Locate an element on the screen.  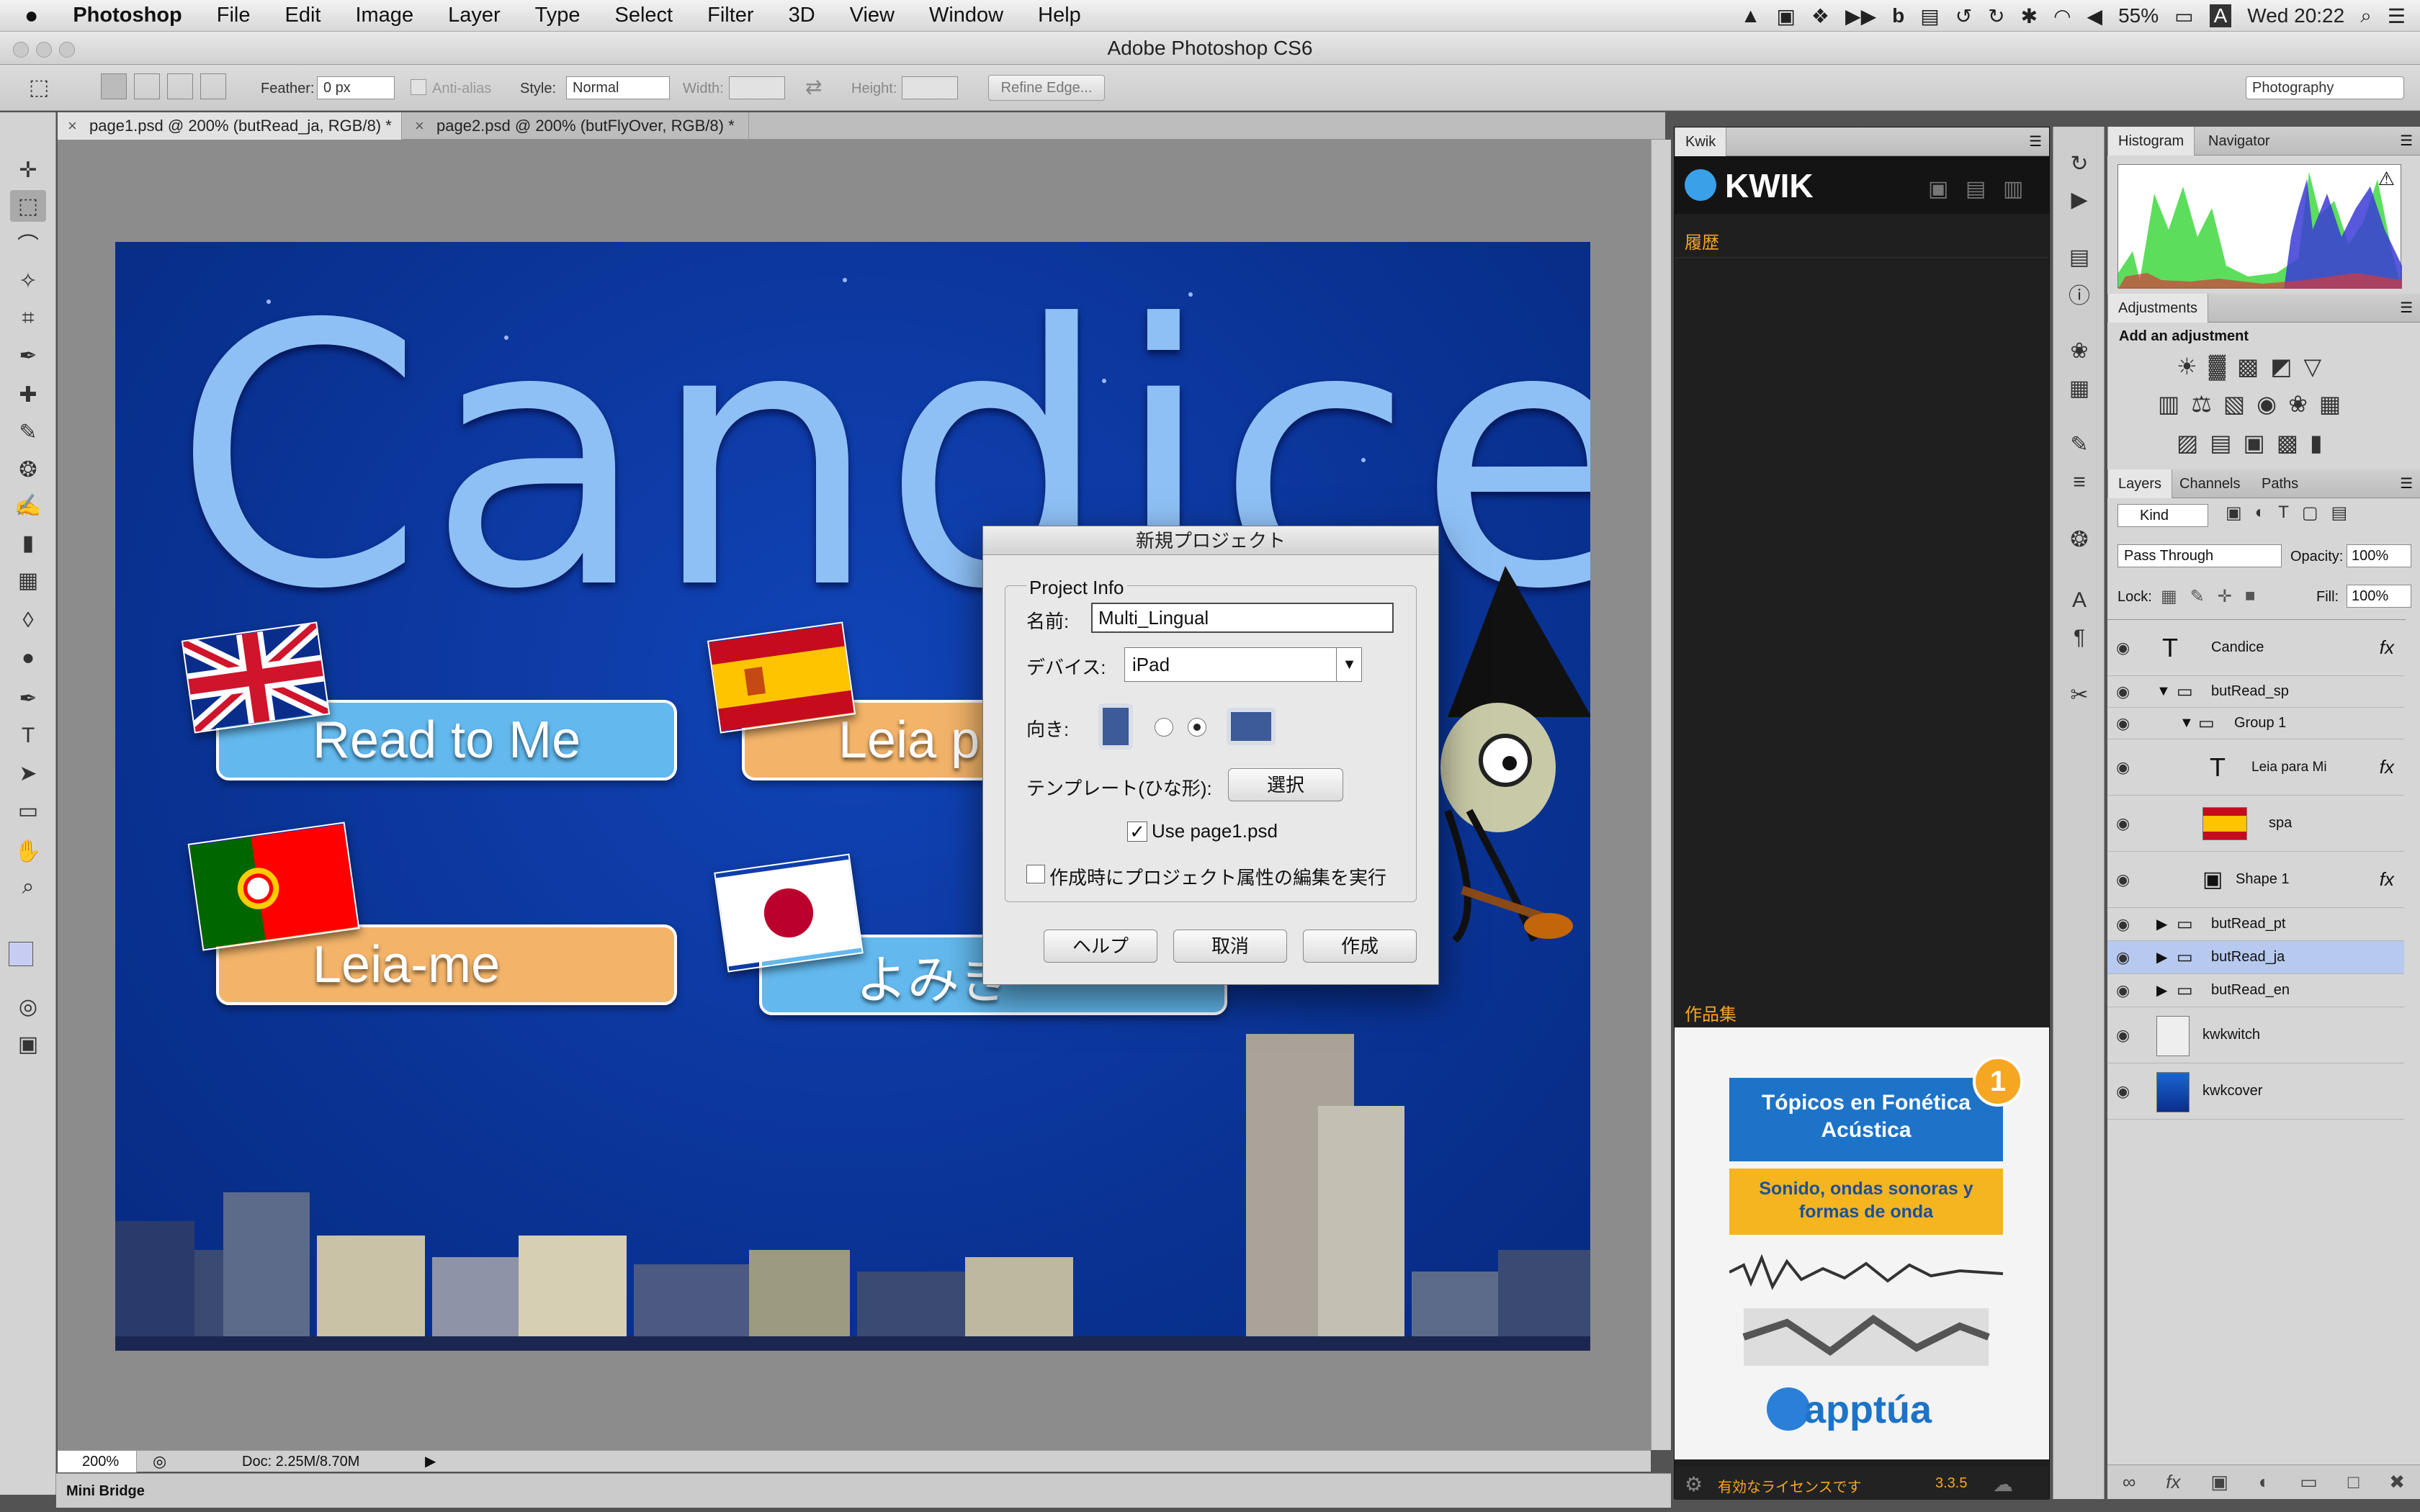
menu-3d: 3D is located at coordinates (802, 15).